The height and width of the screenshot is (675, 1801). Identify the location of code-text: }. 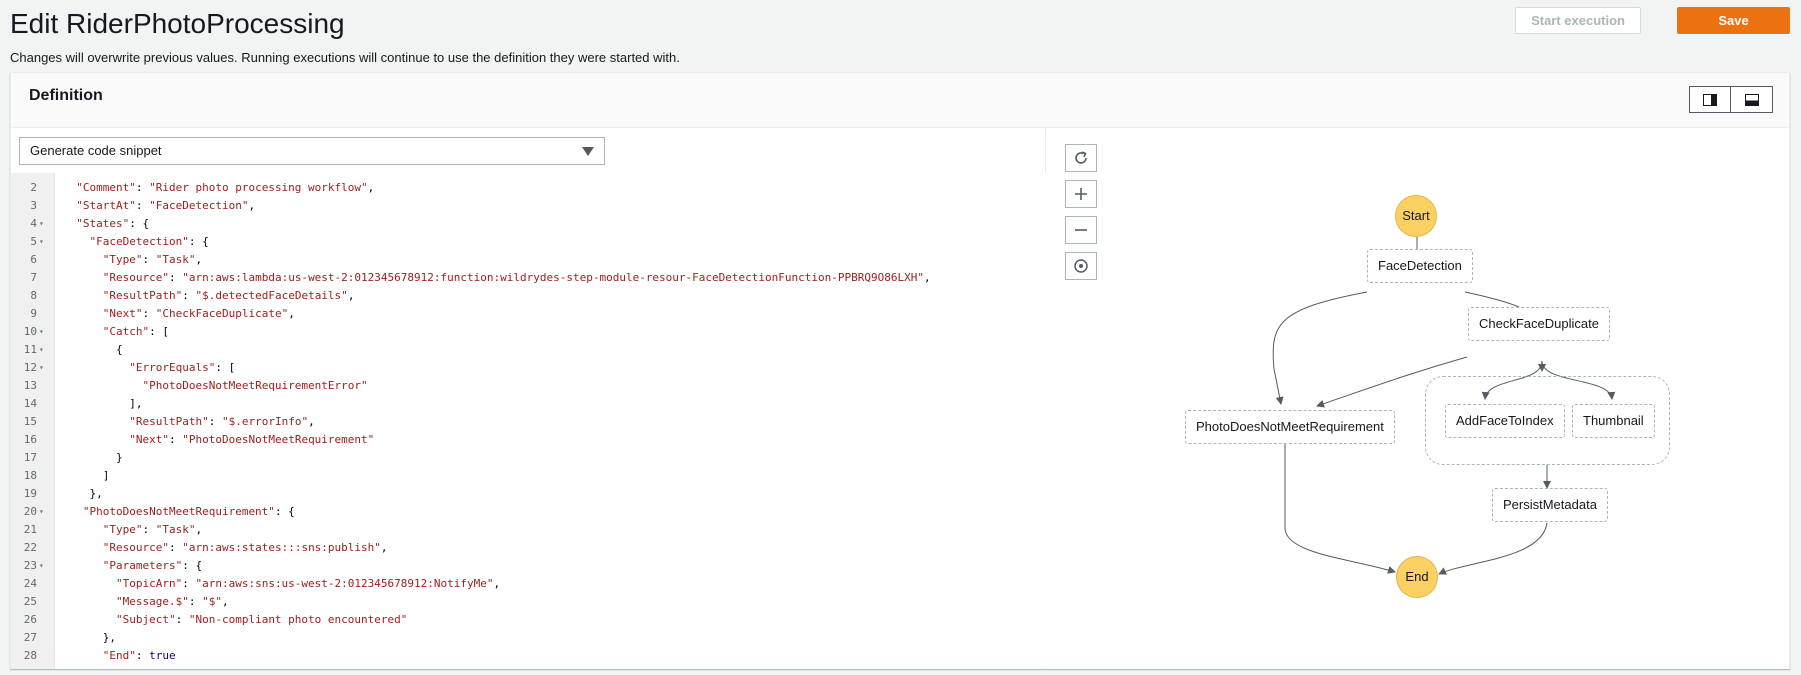
(93, 457).